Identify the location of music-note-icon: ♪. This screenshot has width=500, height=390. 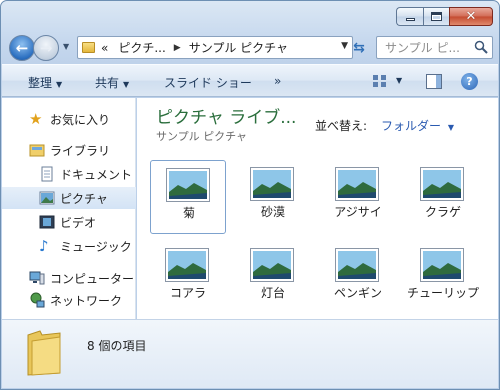
(44, 246).